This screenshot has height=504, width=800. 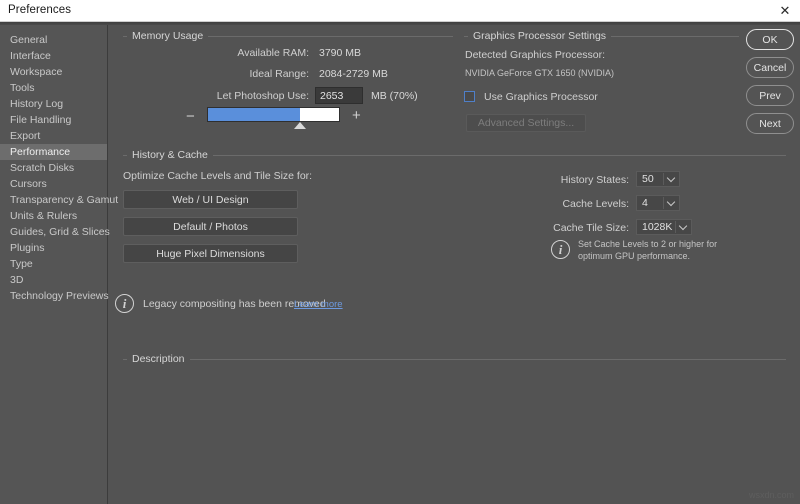 I want to click on memory-slider-decrease: −, so click(x=190, y=116).